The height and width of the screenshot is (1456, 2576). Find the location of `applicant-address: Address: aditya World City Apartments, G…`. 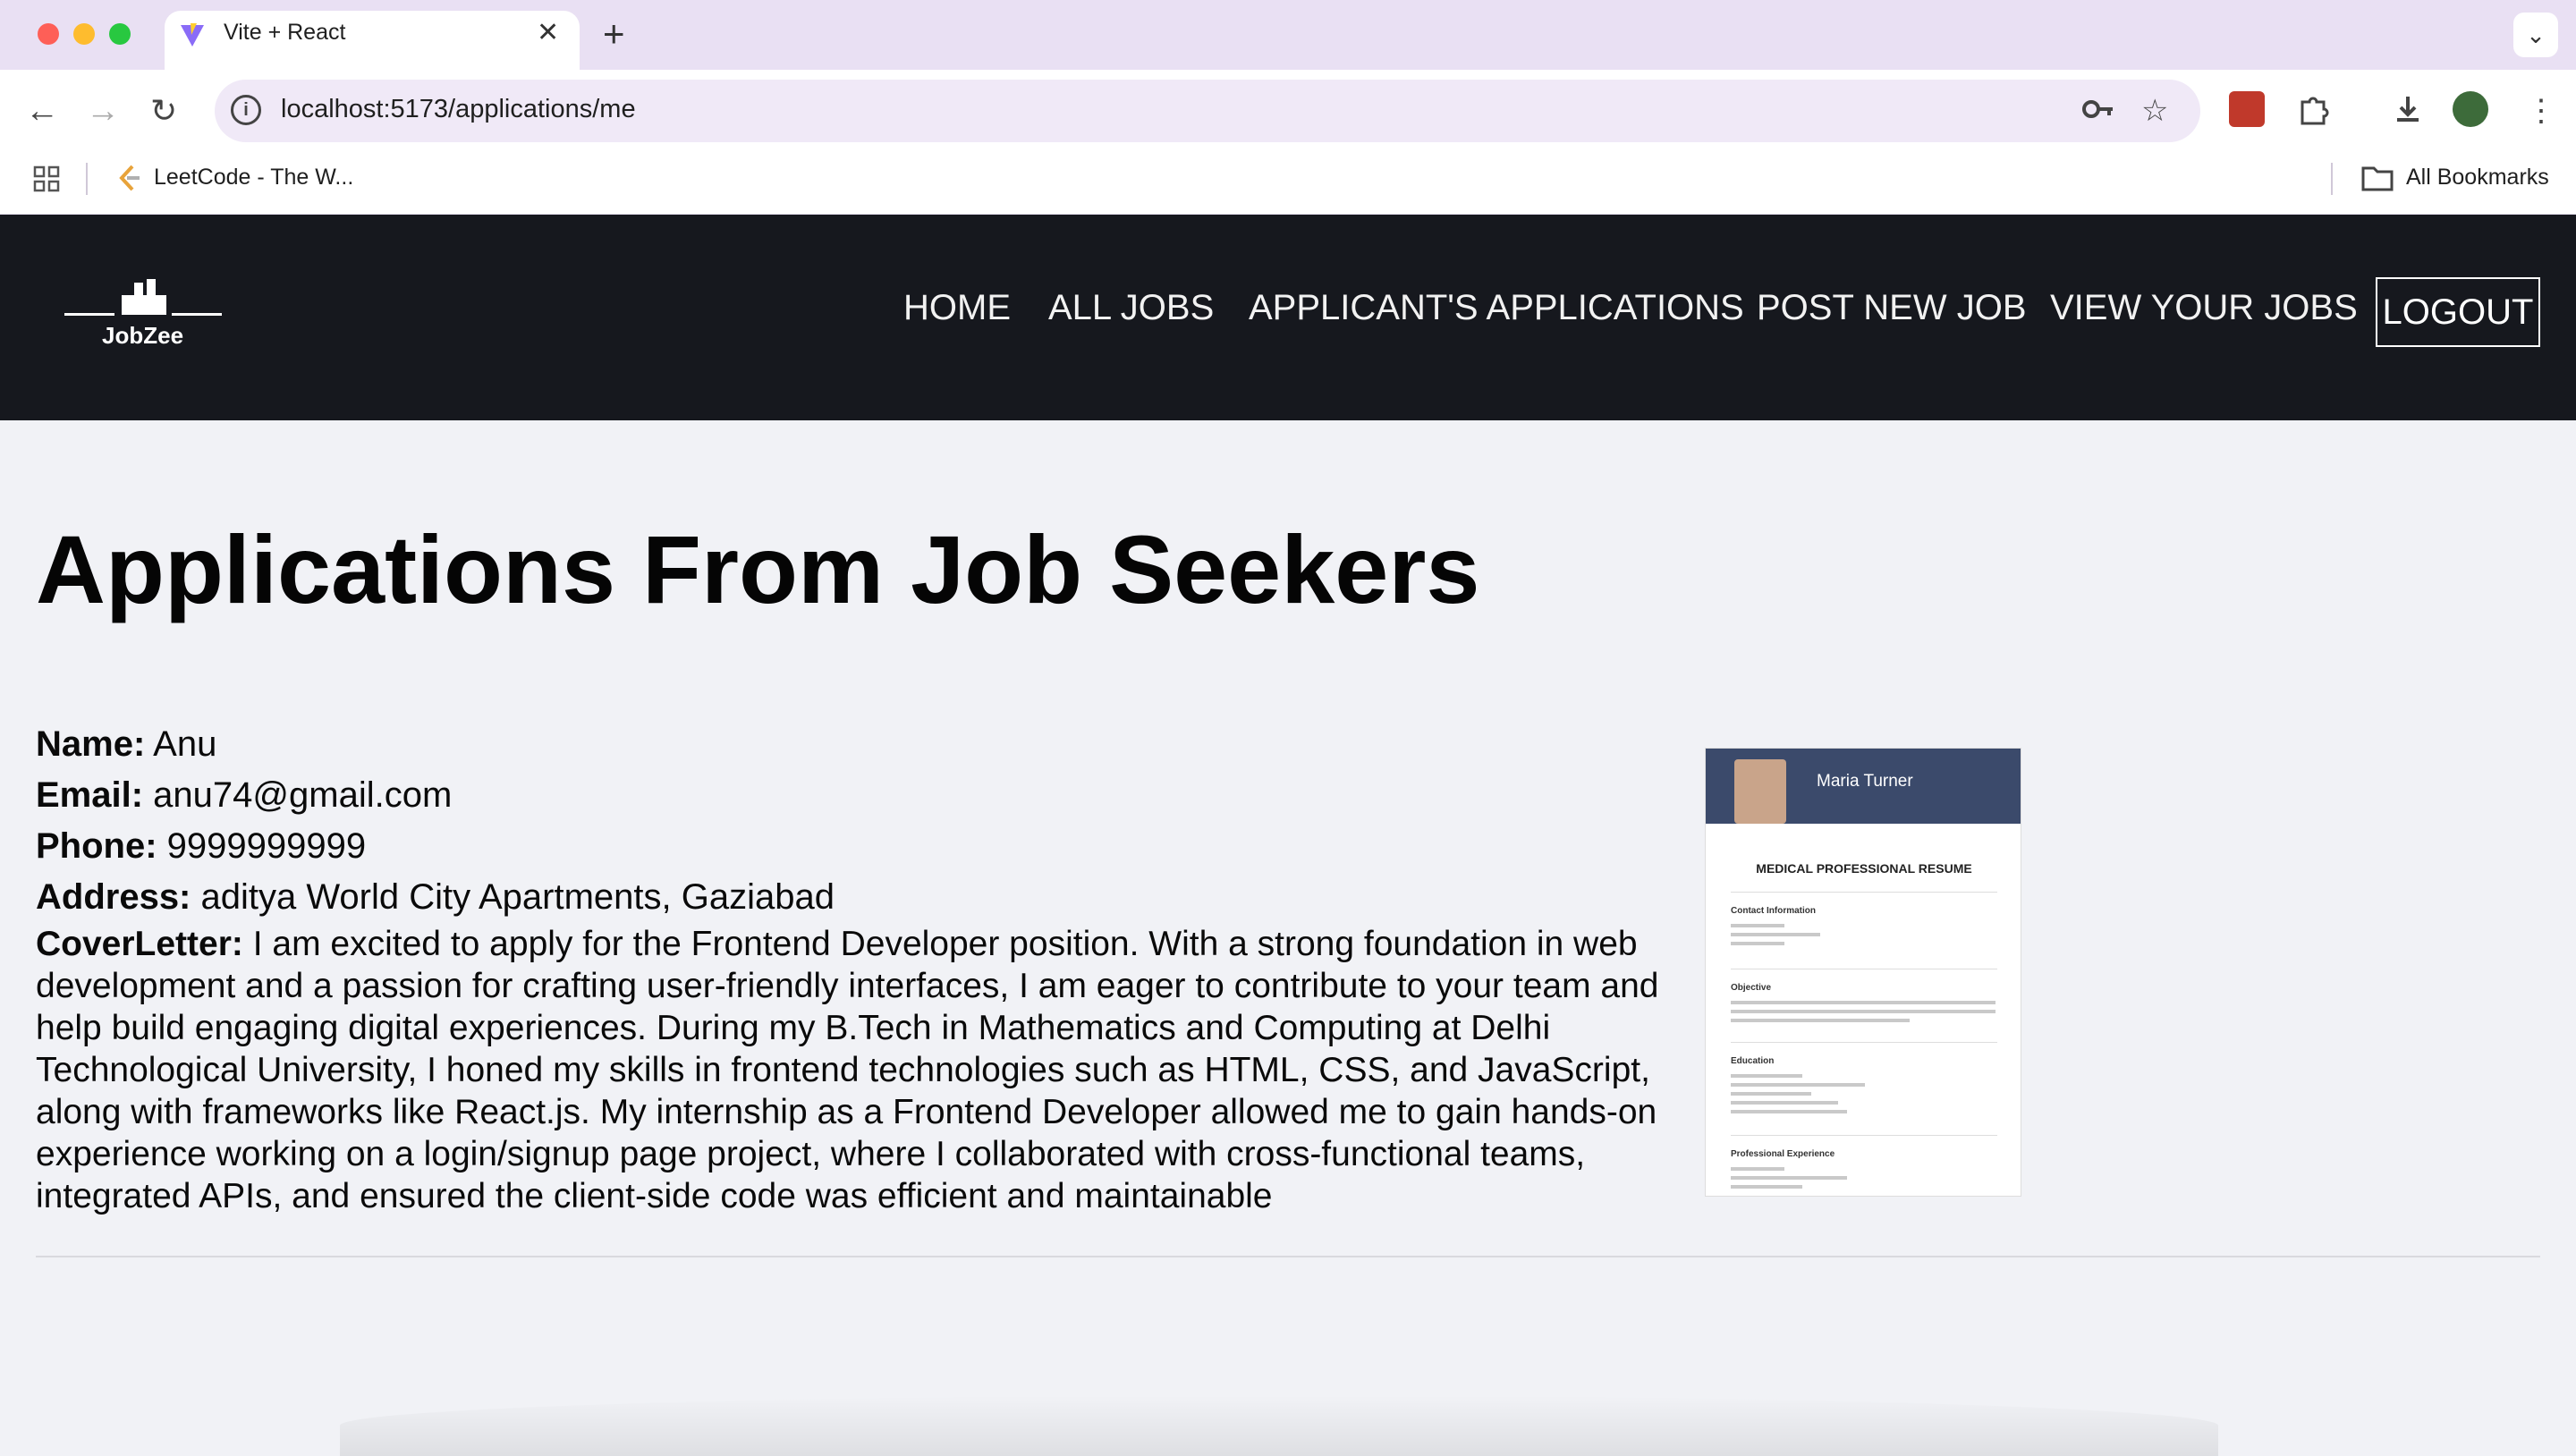

applicant-address: Address: aditya World City Apartments, G… is located at coordinates (872, 897).